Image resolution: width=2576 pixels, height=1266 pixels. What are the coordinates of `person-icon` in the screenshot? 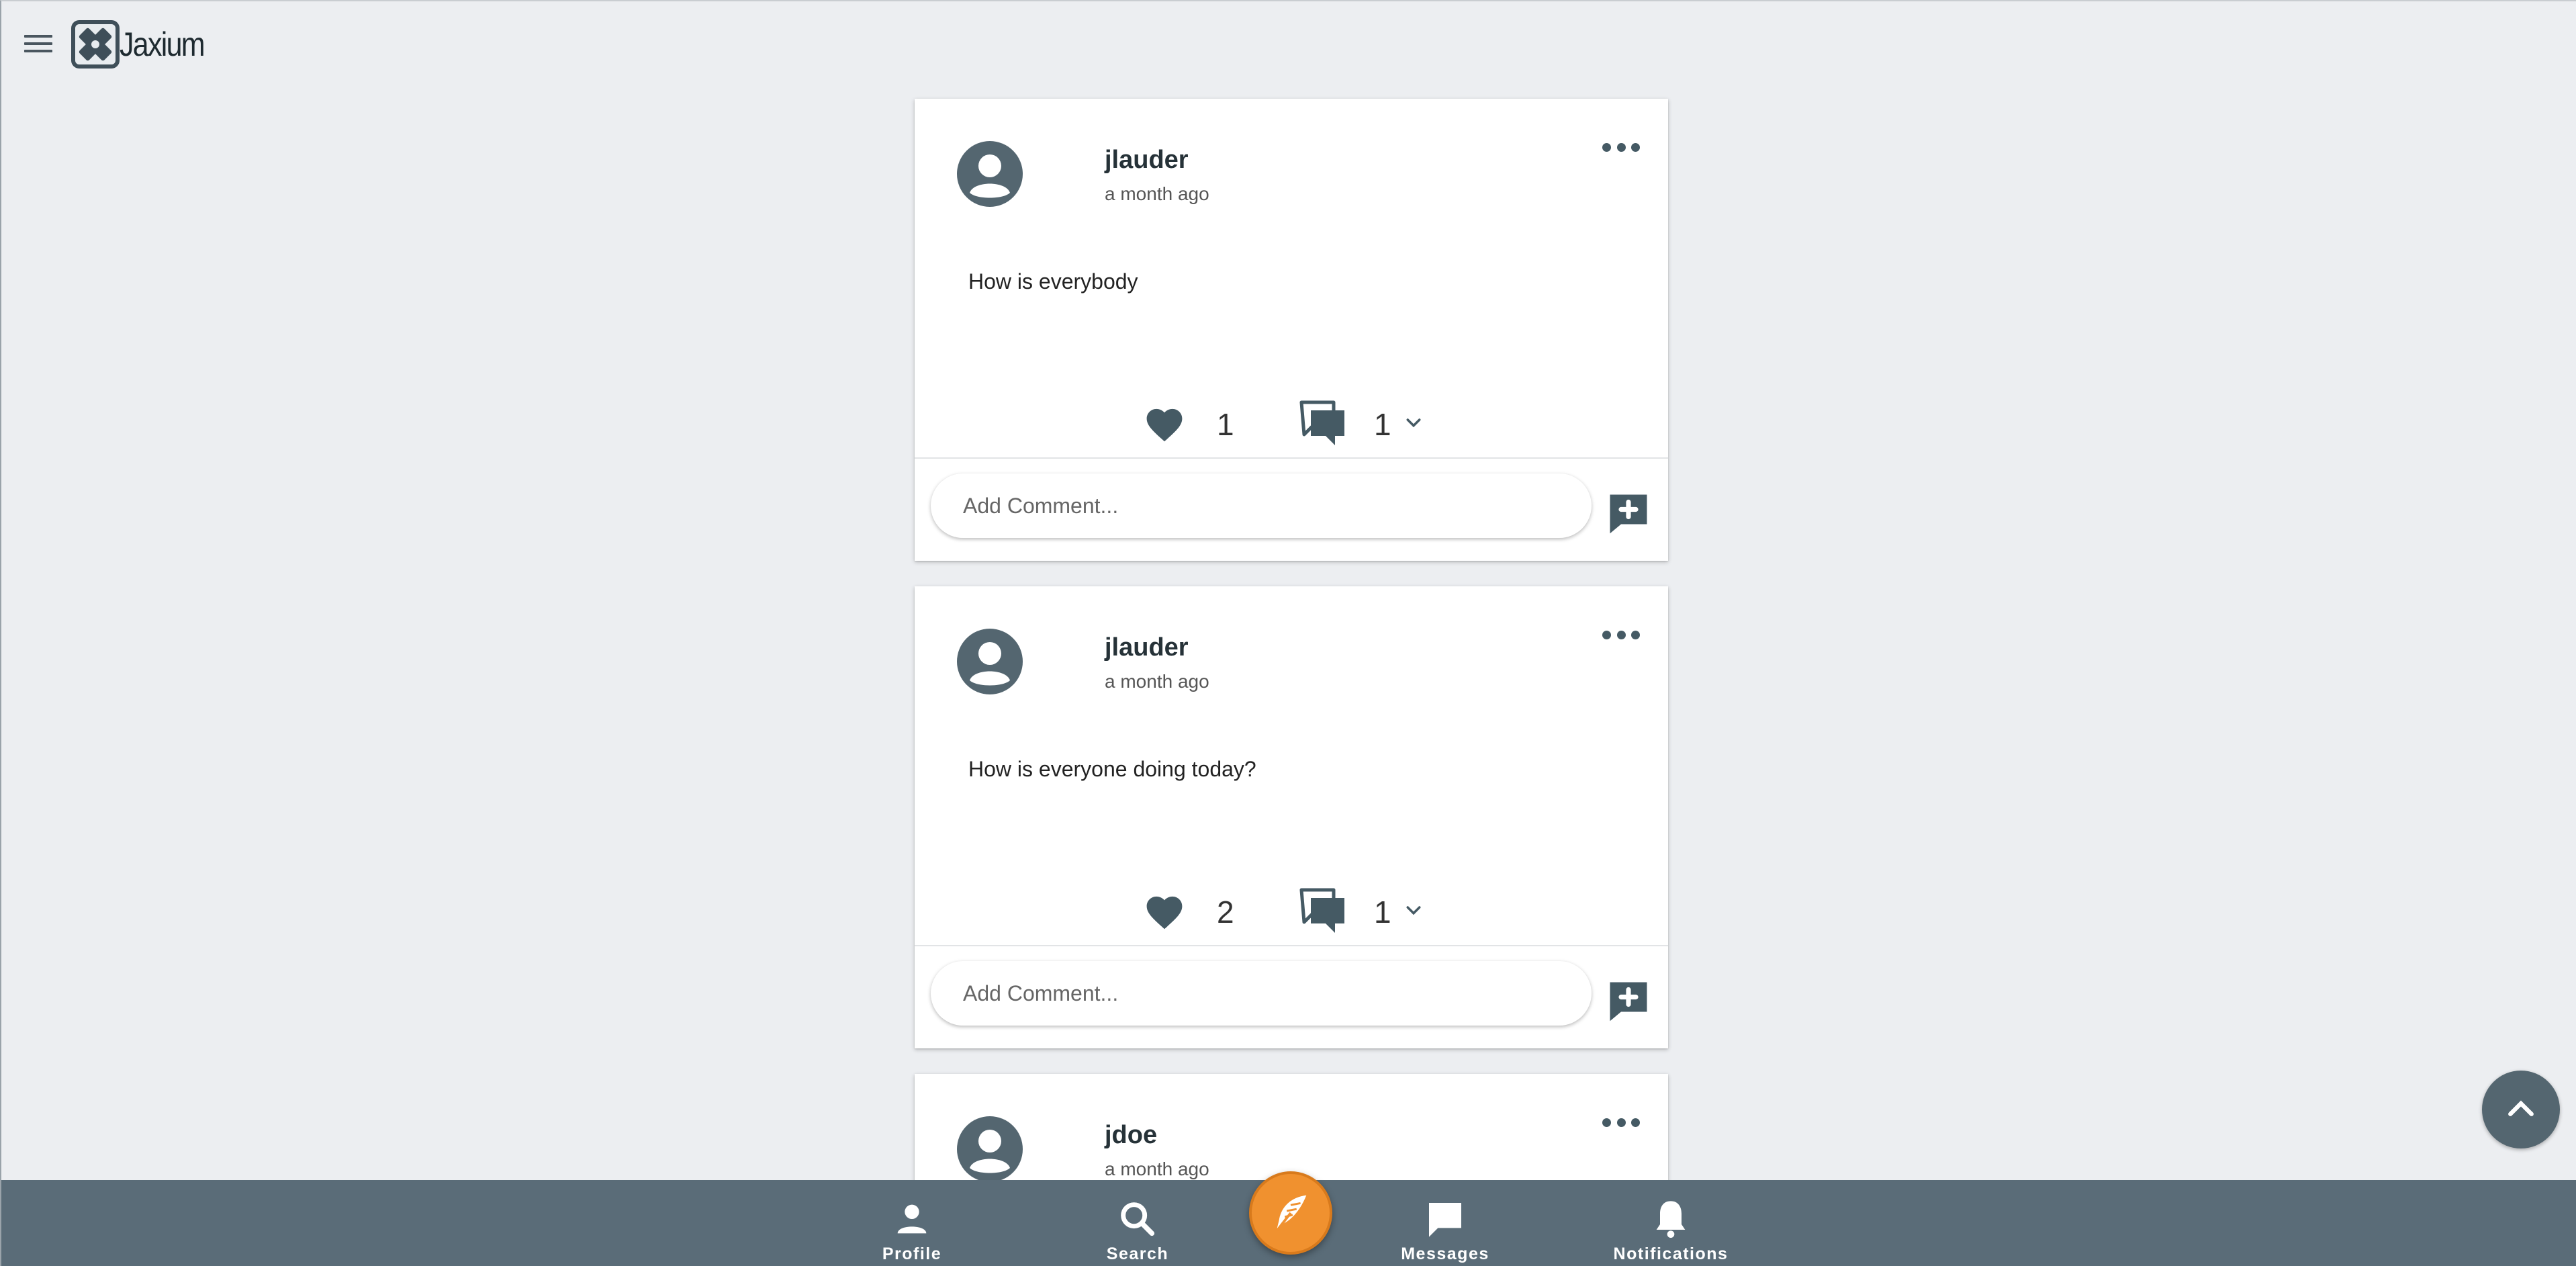 It's located at (912, 1219).